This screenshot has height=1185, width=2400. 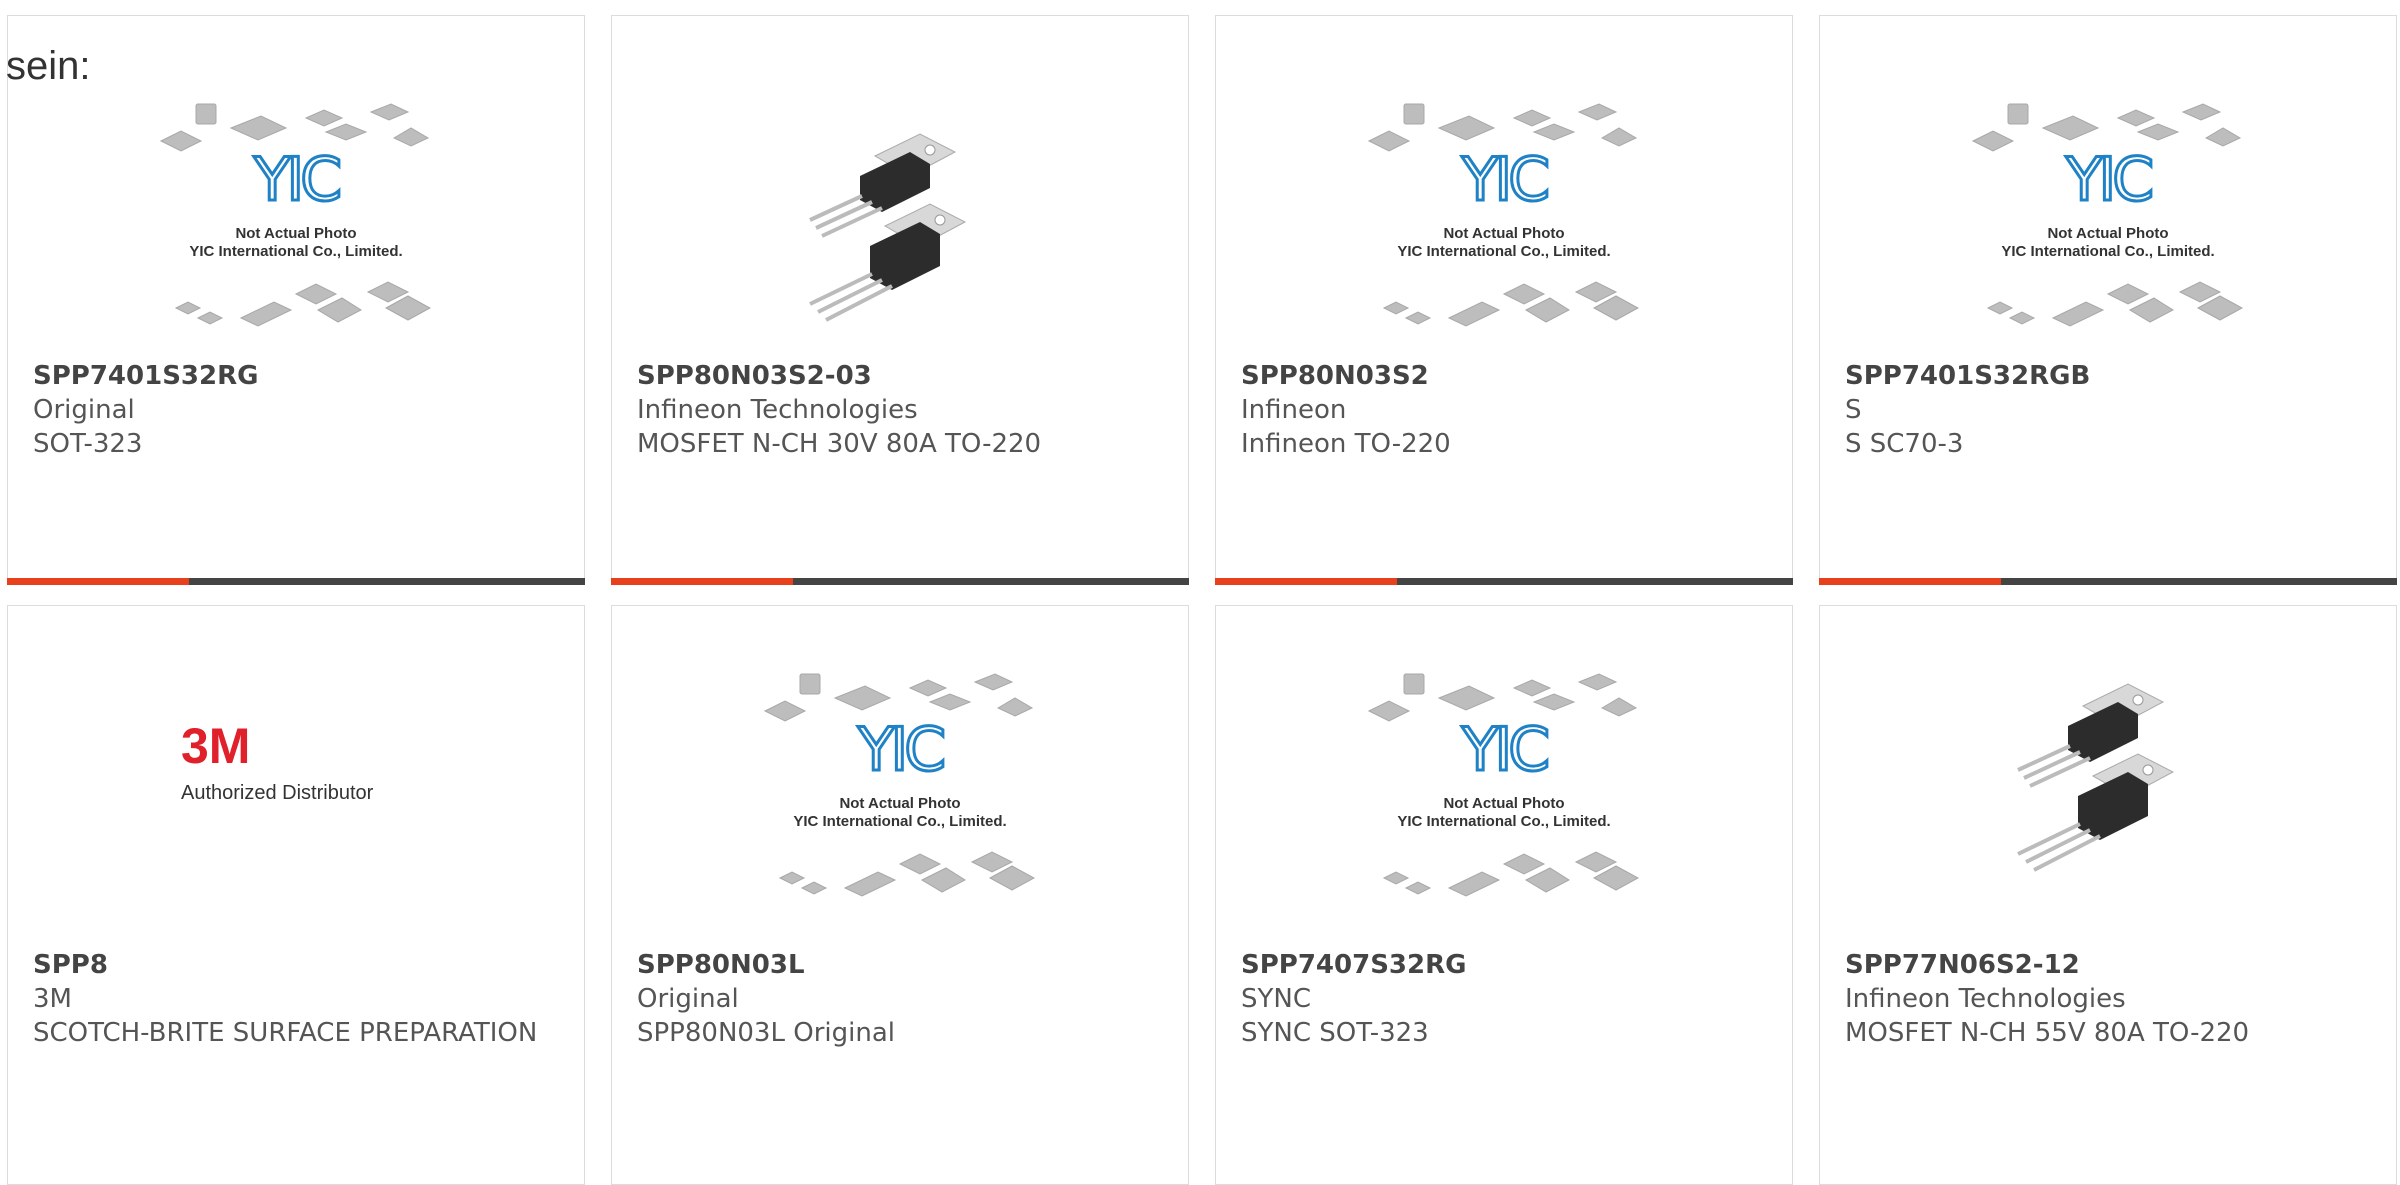 What do you see at coordinates (1294, 410) in the screenshot?
I see `manufacturer: Infineon` at bounding box center [1294, 410].